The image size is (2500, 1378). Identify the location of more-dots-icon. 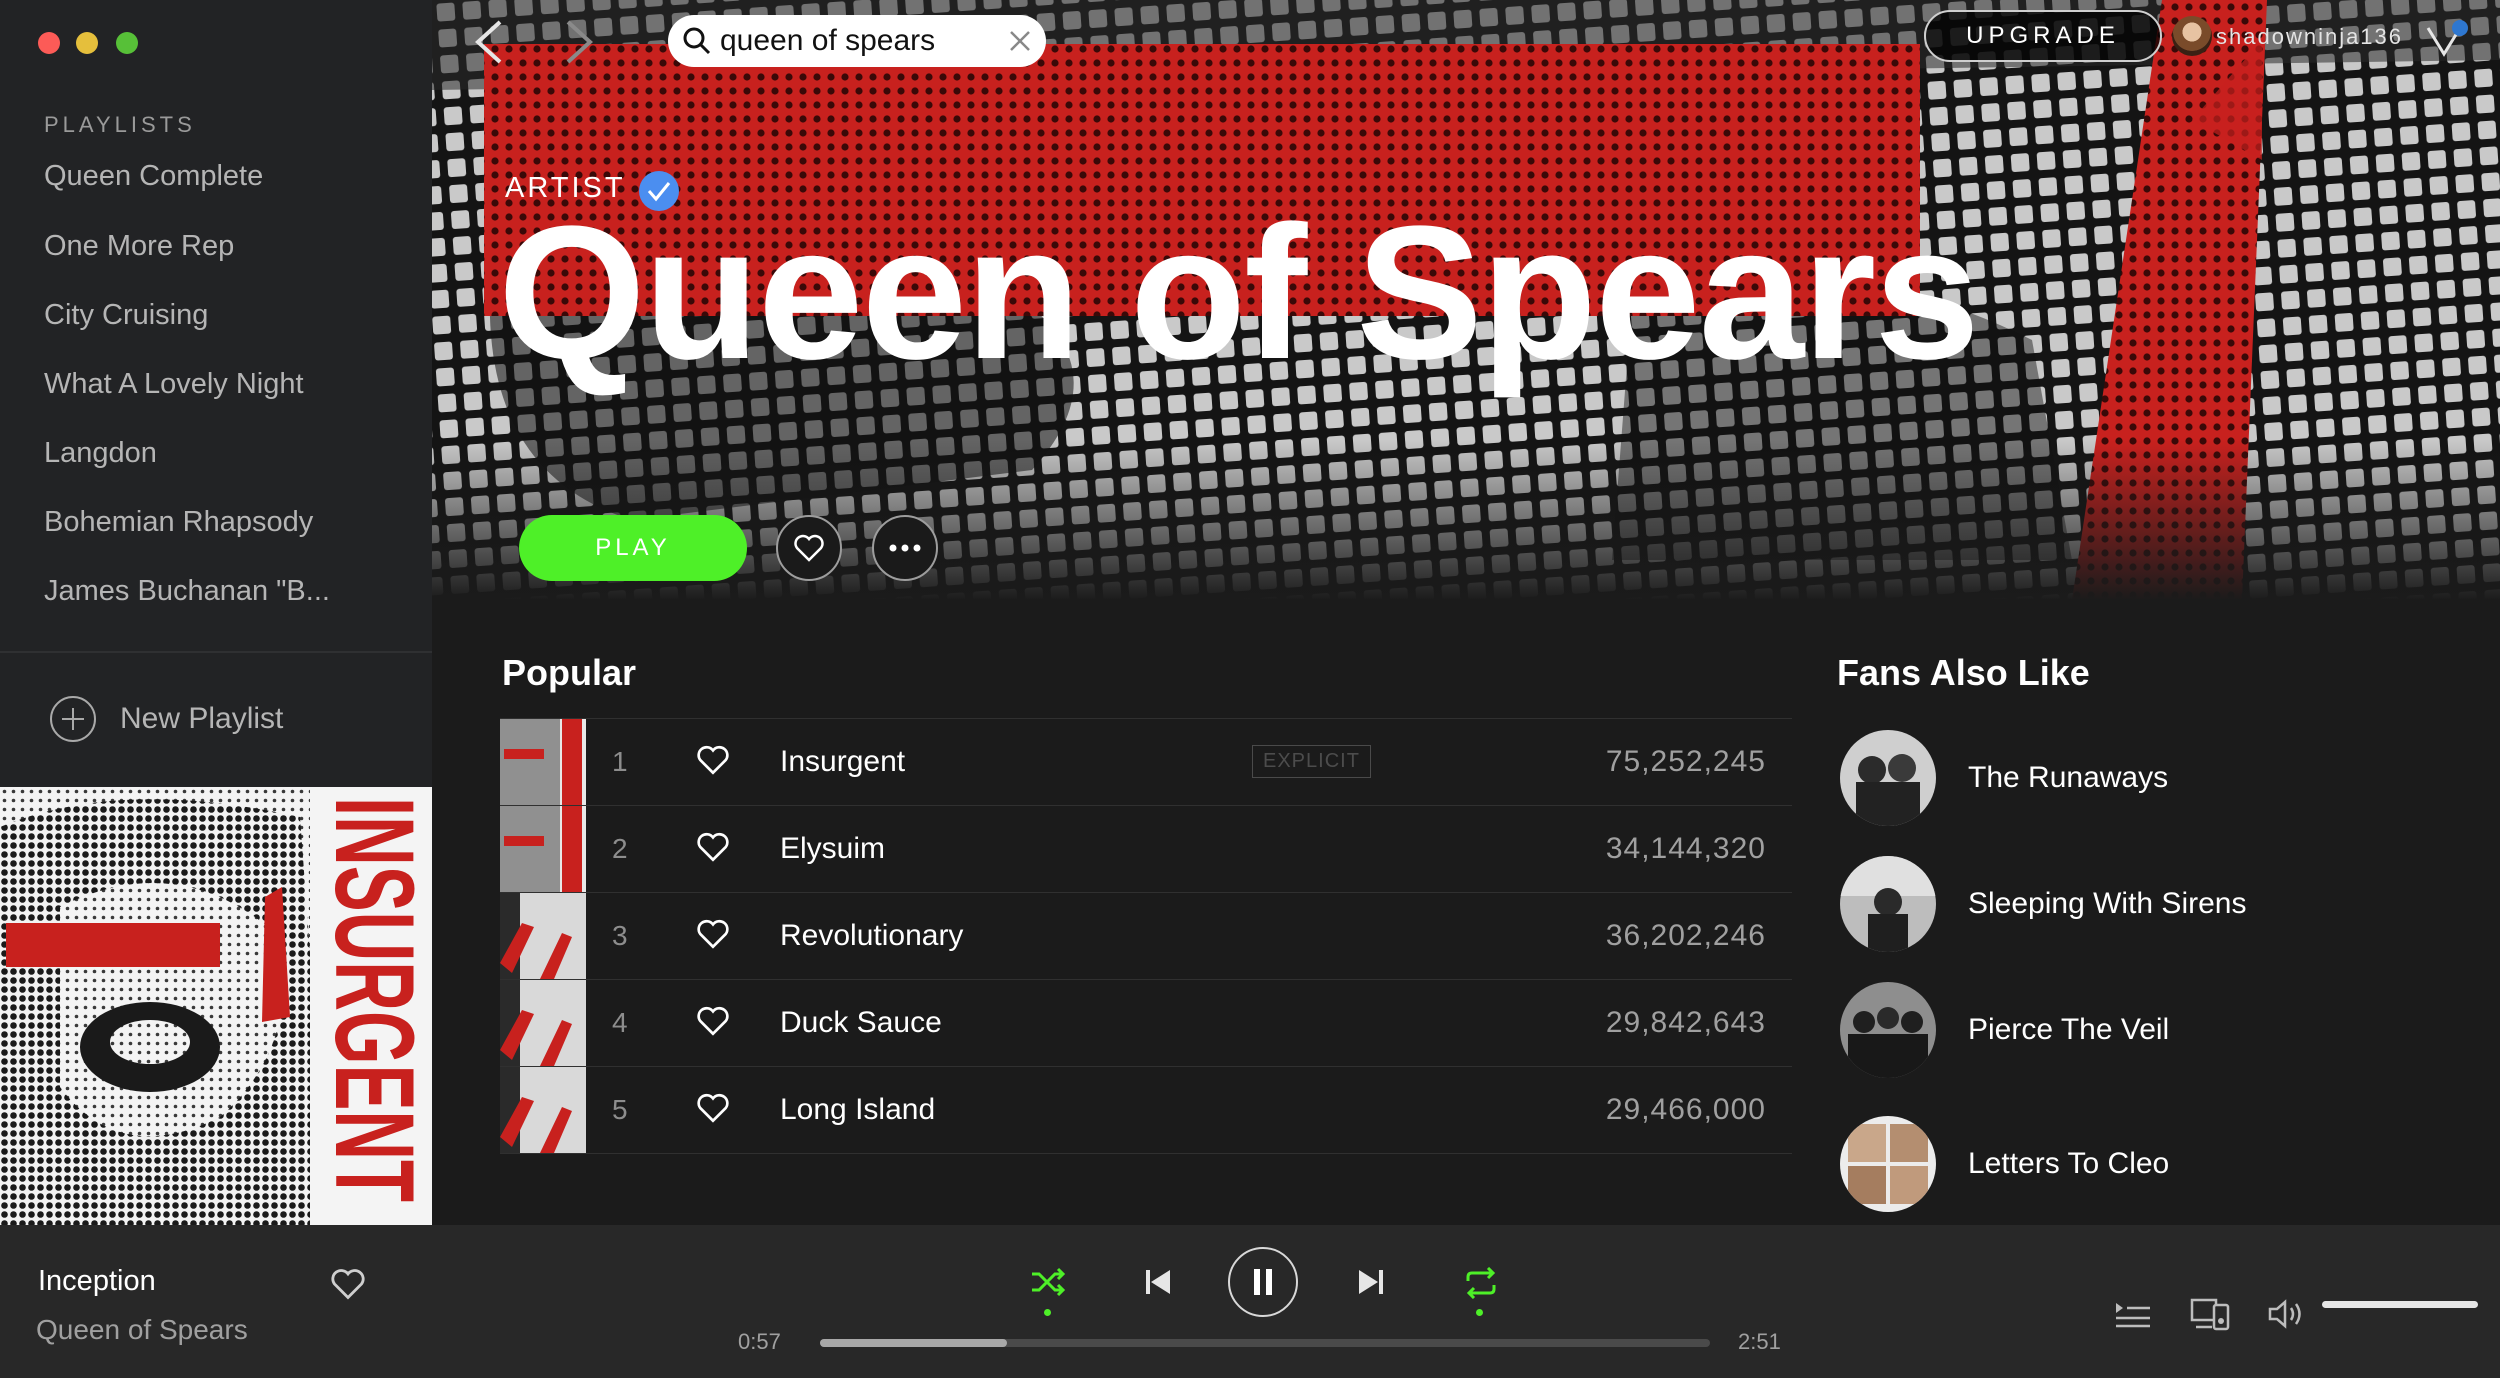
(905, 548).